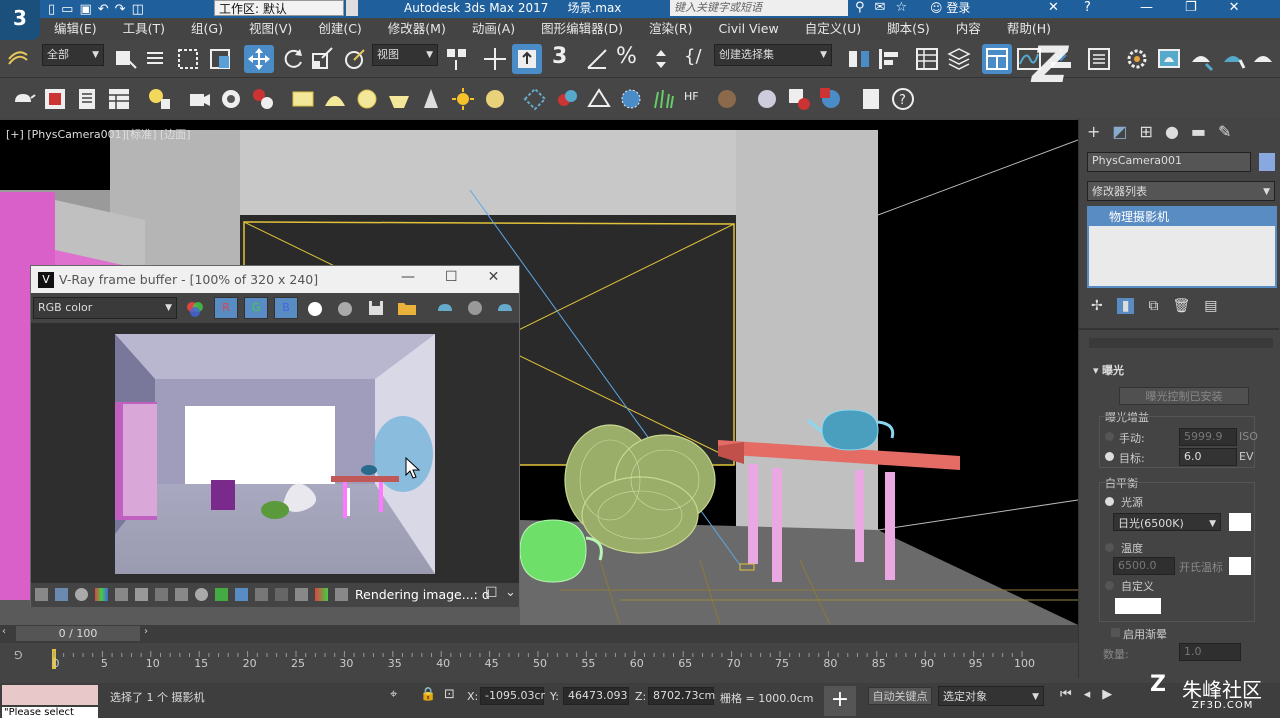 The image size is (1280, 718). Describe the element at coordinates (495, 99) in the screenshot. I see `vray-ambient-light-icon` at that location.